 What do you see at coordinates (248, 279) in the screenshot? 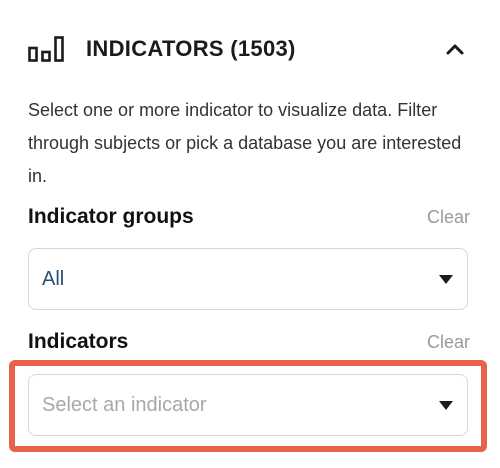
I see `indicator-groups-select: All` at bounding box center [248, 279].